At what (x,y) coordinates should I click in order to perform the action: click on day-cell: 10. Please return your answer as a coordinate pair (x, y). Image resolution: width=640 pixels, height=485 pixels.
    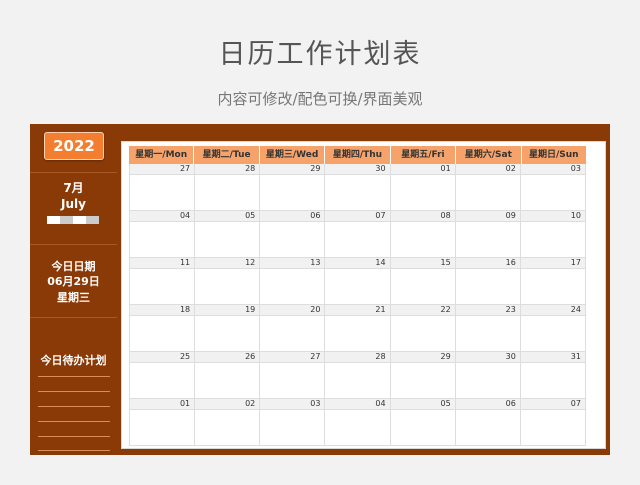
    Looking at the image, I should click on (553, 234).